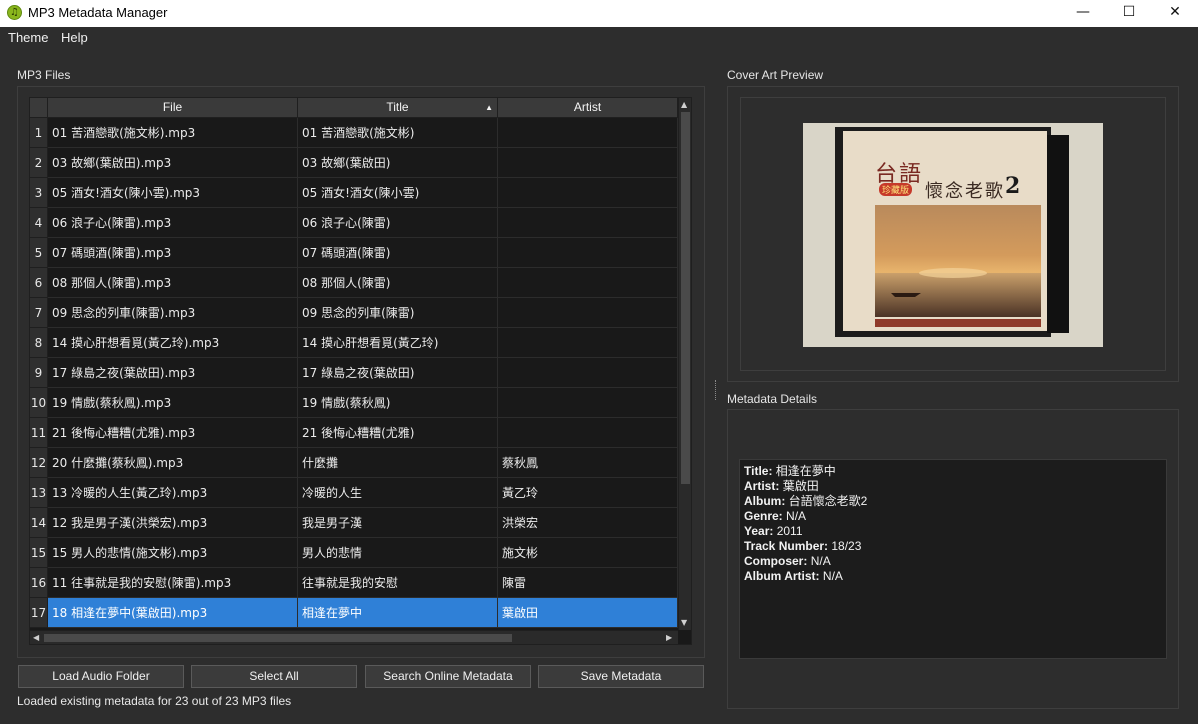 The height and width of the screenshot is (724, 1198). I want to click on cell-file: 07 碼頭酒(陳雷).mp3, so click(173, 253).